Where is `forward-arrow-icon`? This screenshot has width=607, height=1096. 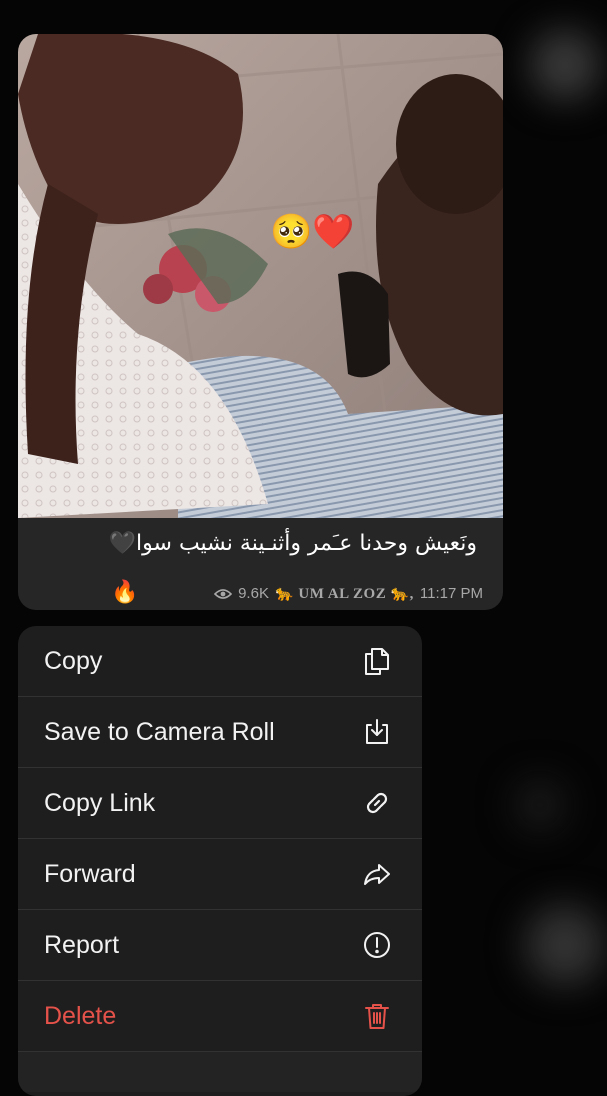 forward-arrow-icon is located at coordinates (377, 874).